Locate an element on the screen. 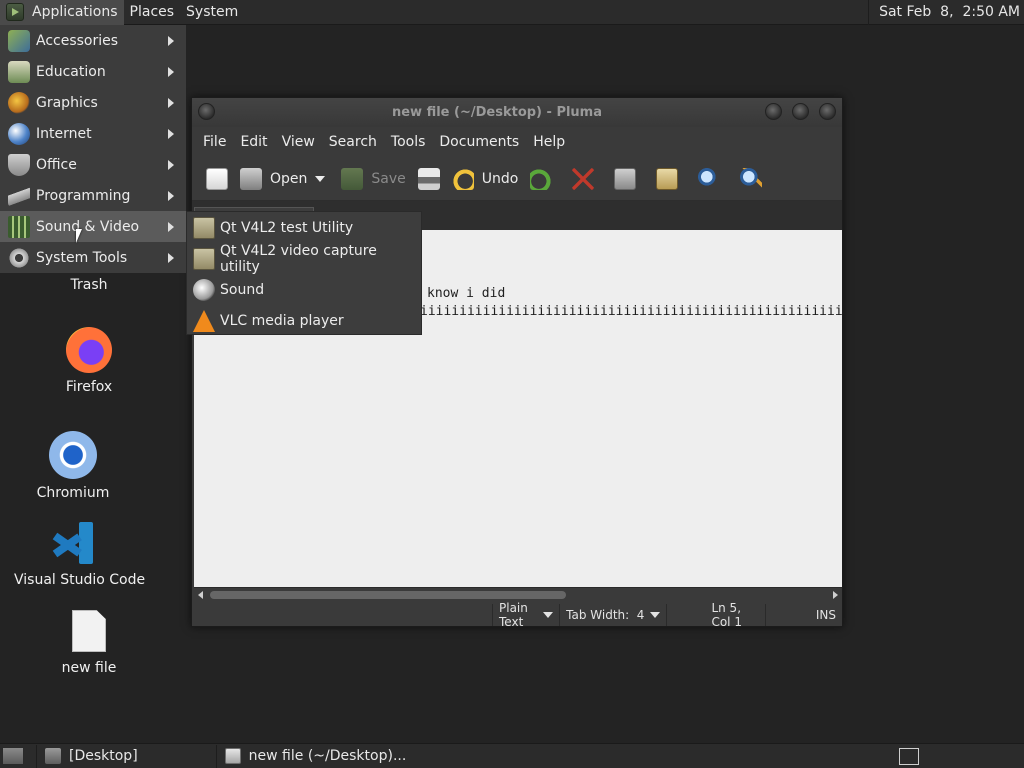 The width and height of the screenshot is (1024, 768). pluma-icon is located at coordinates (232, 756).